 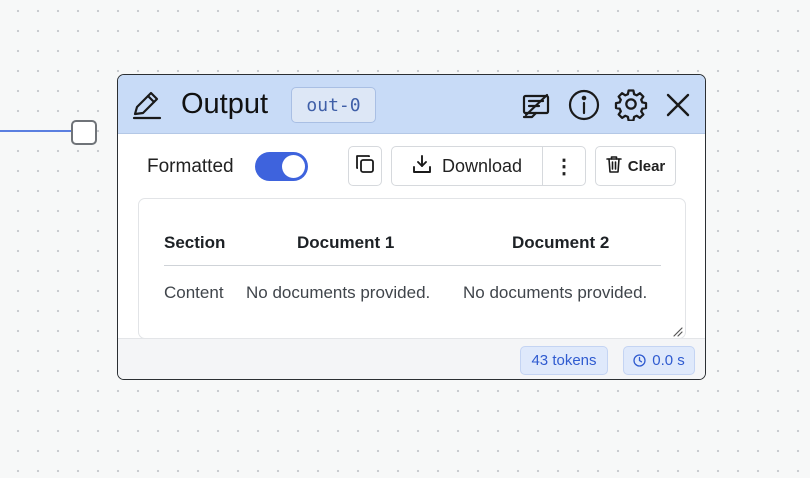 I want to click on clock-icon, so click(x=639, y=360).